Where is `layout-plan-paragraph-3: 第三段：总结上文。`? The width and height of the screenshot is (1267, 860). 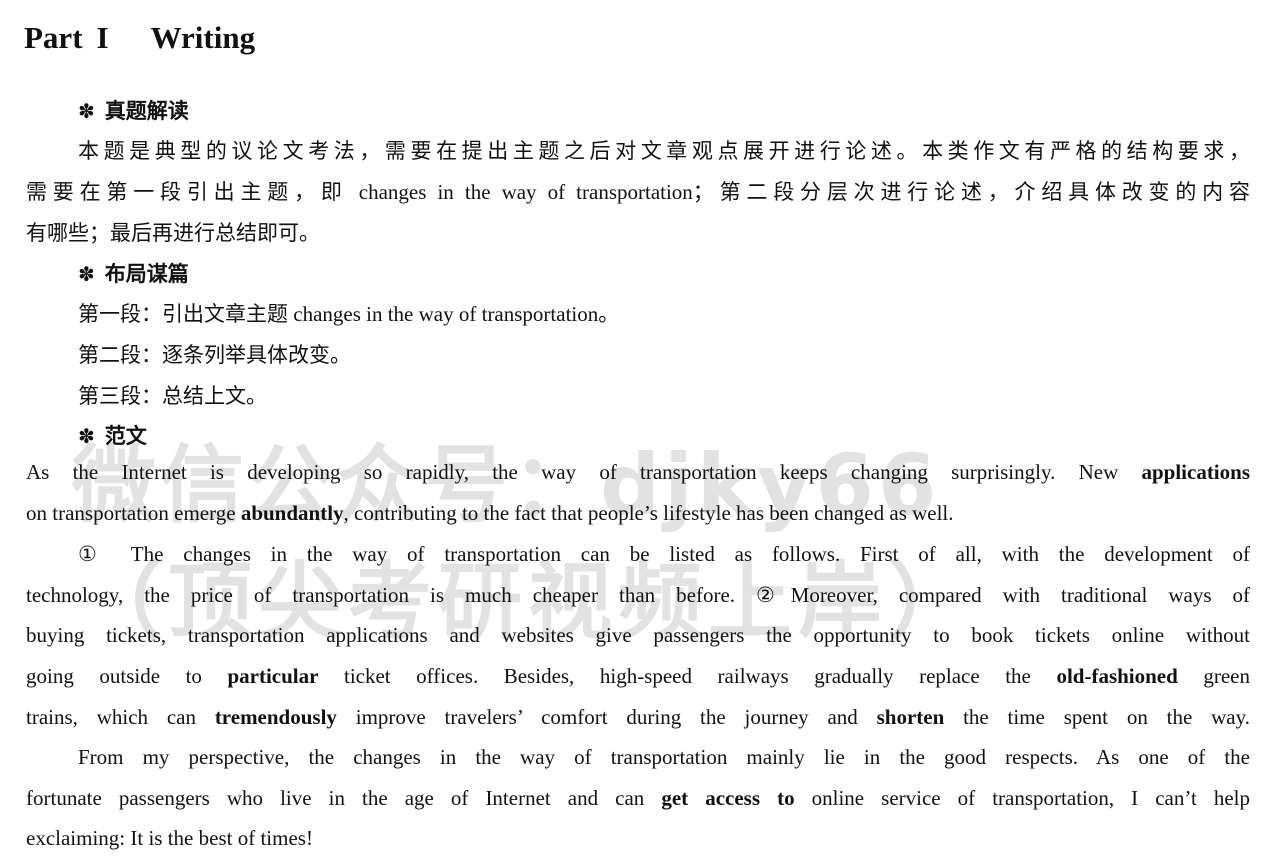
layout-plan-paragraph-3: 第三段：总结上文。 is located at coordinates (172, 396).